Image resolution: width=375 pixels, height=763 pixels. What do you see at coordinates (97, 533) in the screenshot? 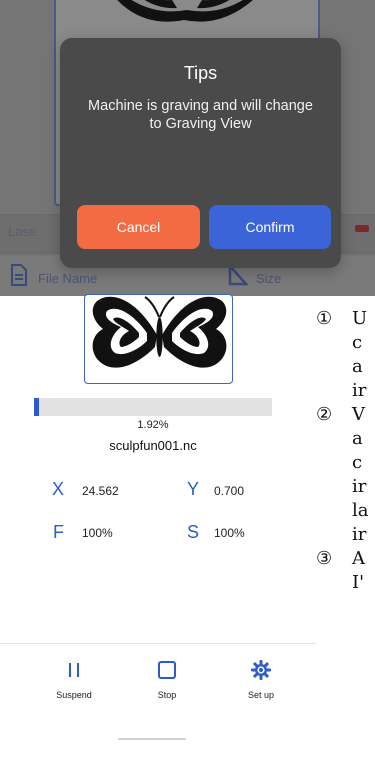
I see `feed-value: 100%` at bounding box center [97, 533].